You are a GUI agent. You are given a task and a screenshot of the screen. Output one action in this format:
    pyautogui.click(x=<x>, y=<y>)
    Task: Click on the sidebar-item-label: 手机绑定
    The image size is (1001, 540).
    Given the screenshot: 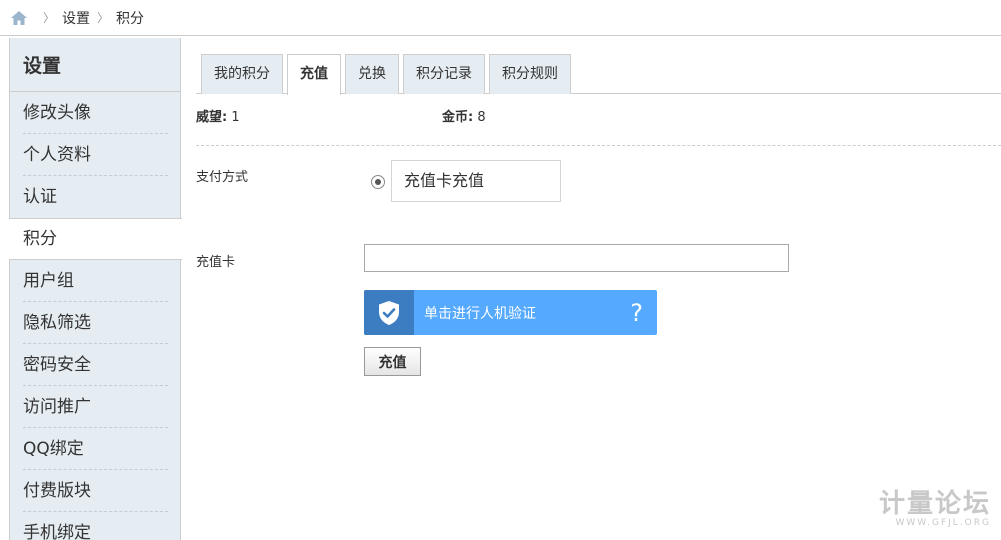 What is the action you would take?
    pyautogui.click(x=57, y=531)
    